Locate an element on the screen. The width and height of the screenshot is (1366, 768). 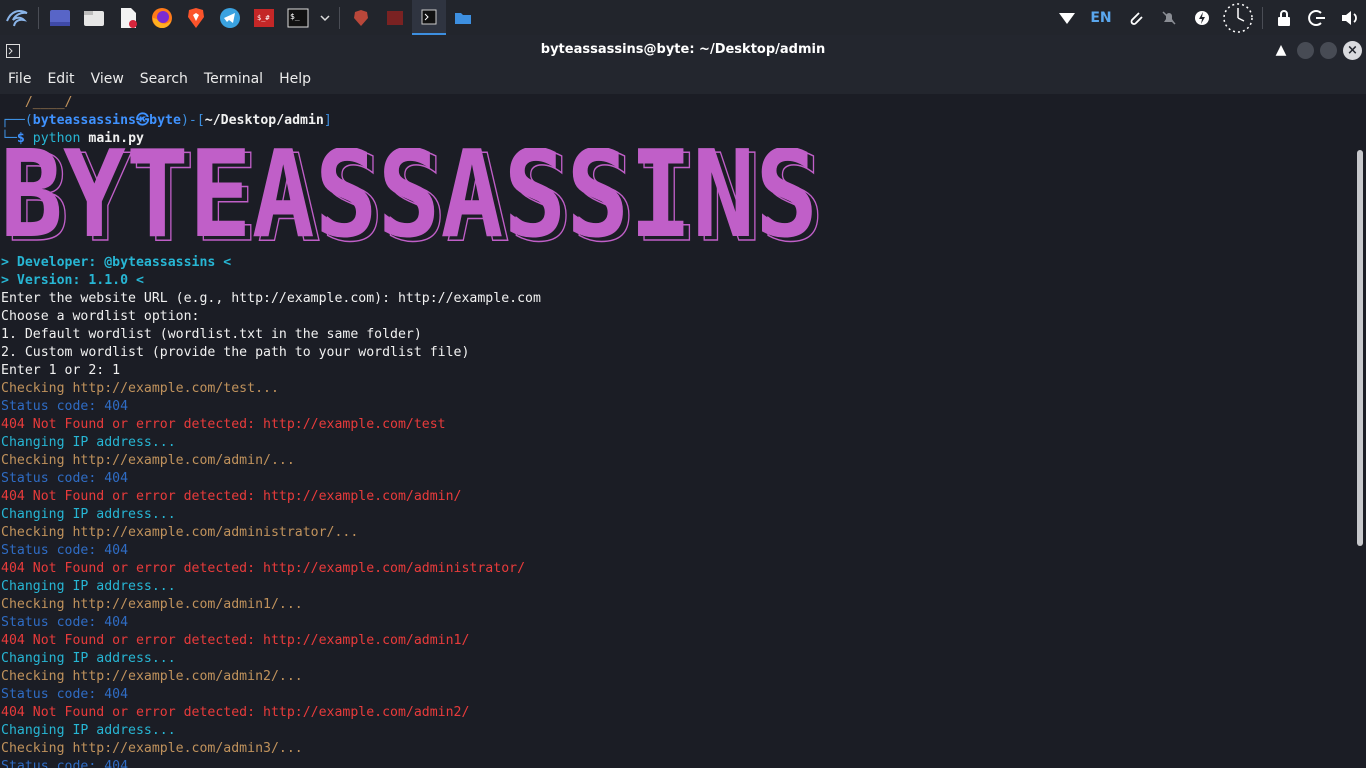
menu-search: Search is located at coordinates (164, 79).